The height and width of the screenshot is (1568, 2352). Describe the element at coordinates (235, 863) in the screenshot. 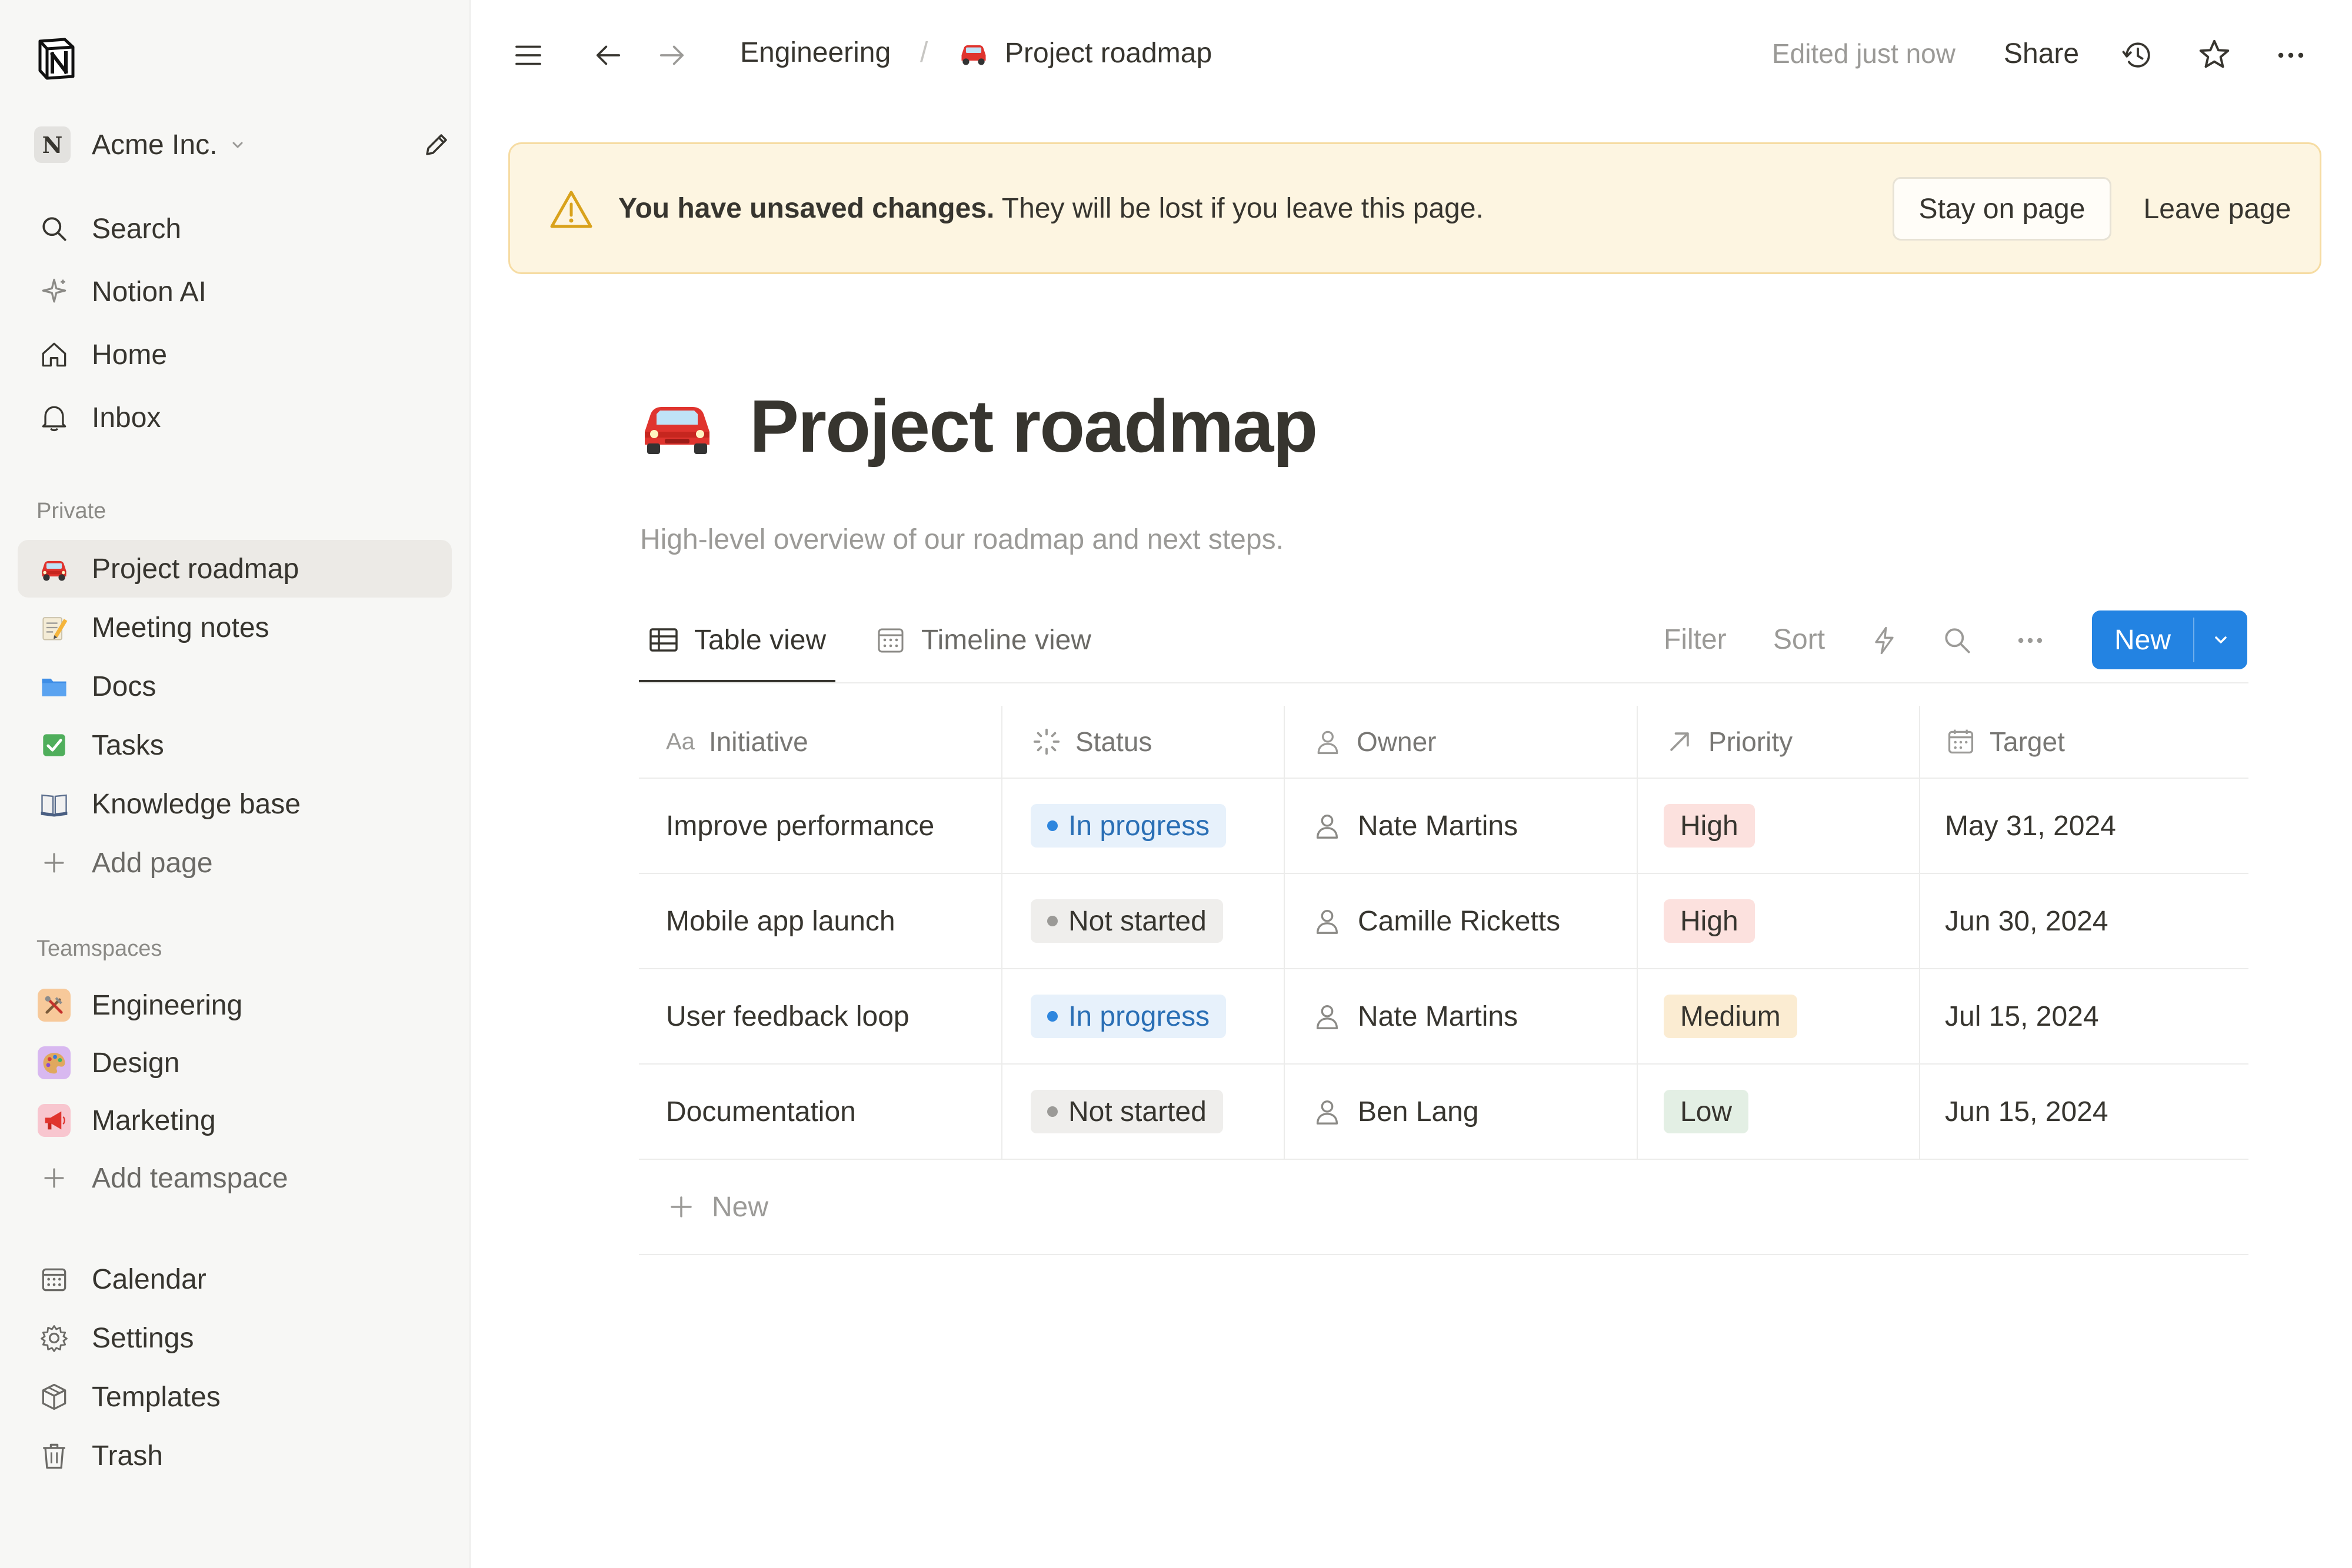

I see `add-page-button: Add page` at that location.